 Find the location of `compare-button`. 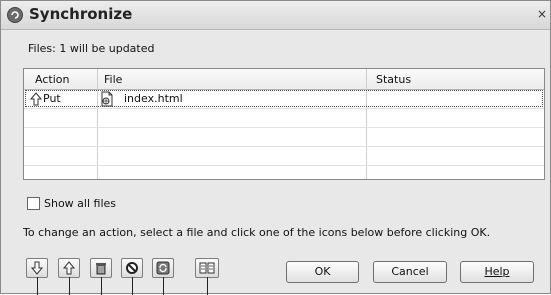

compare-button is located at coordinates (207, 268).